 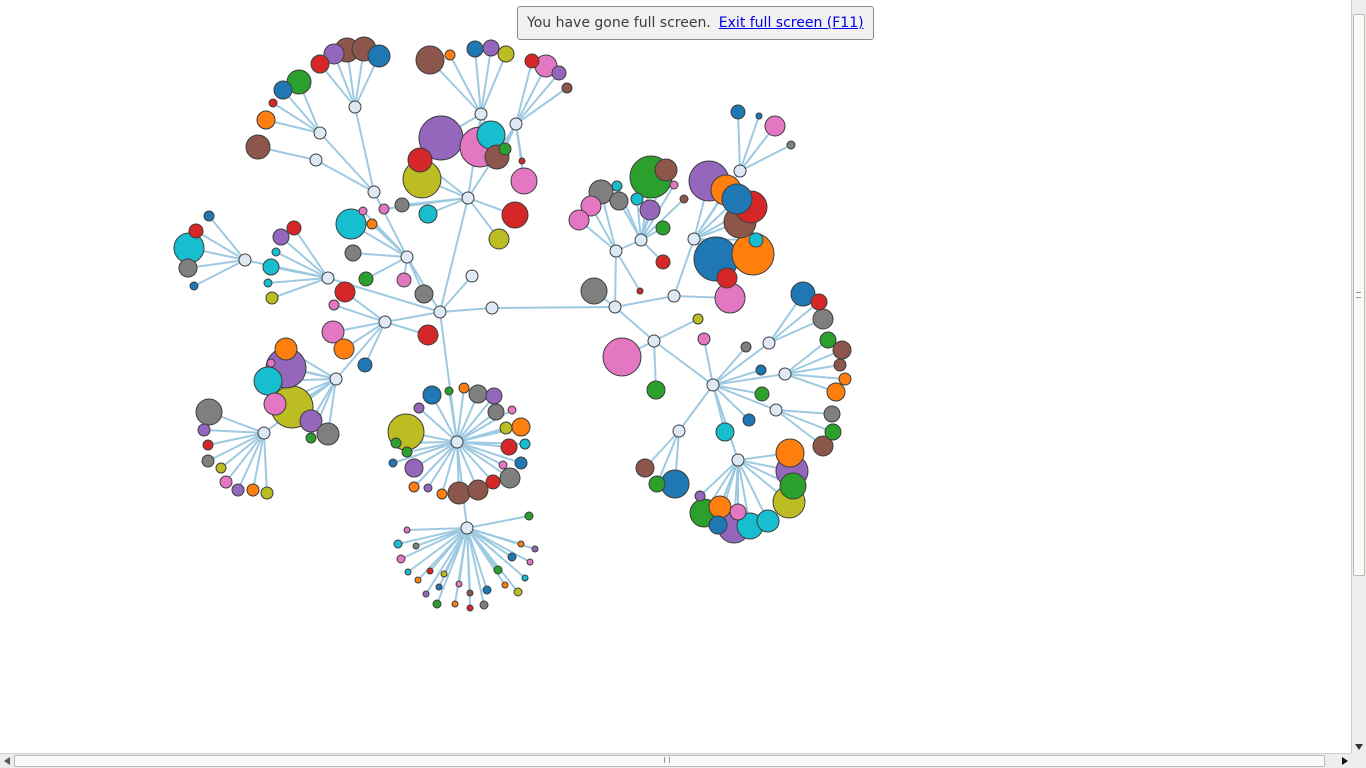 What do you see at coordinates (1345, 761) in the screenshot?
I see `arrow-right-icon` at bounding box center [1345, 761].